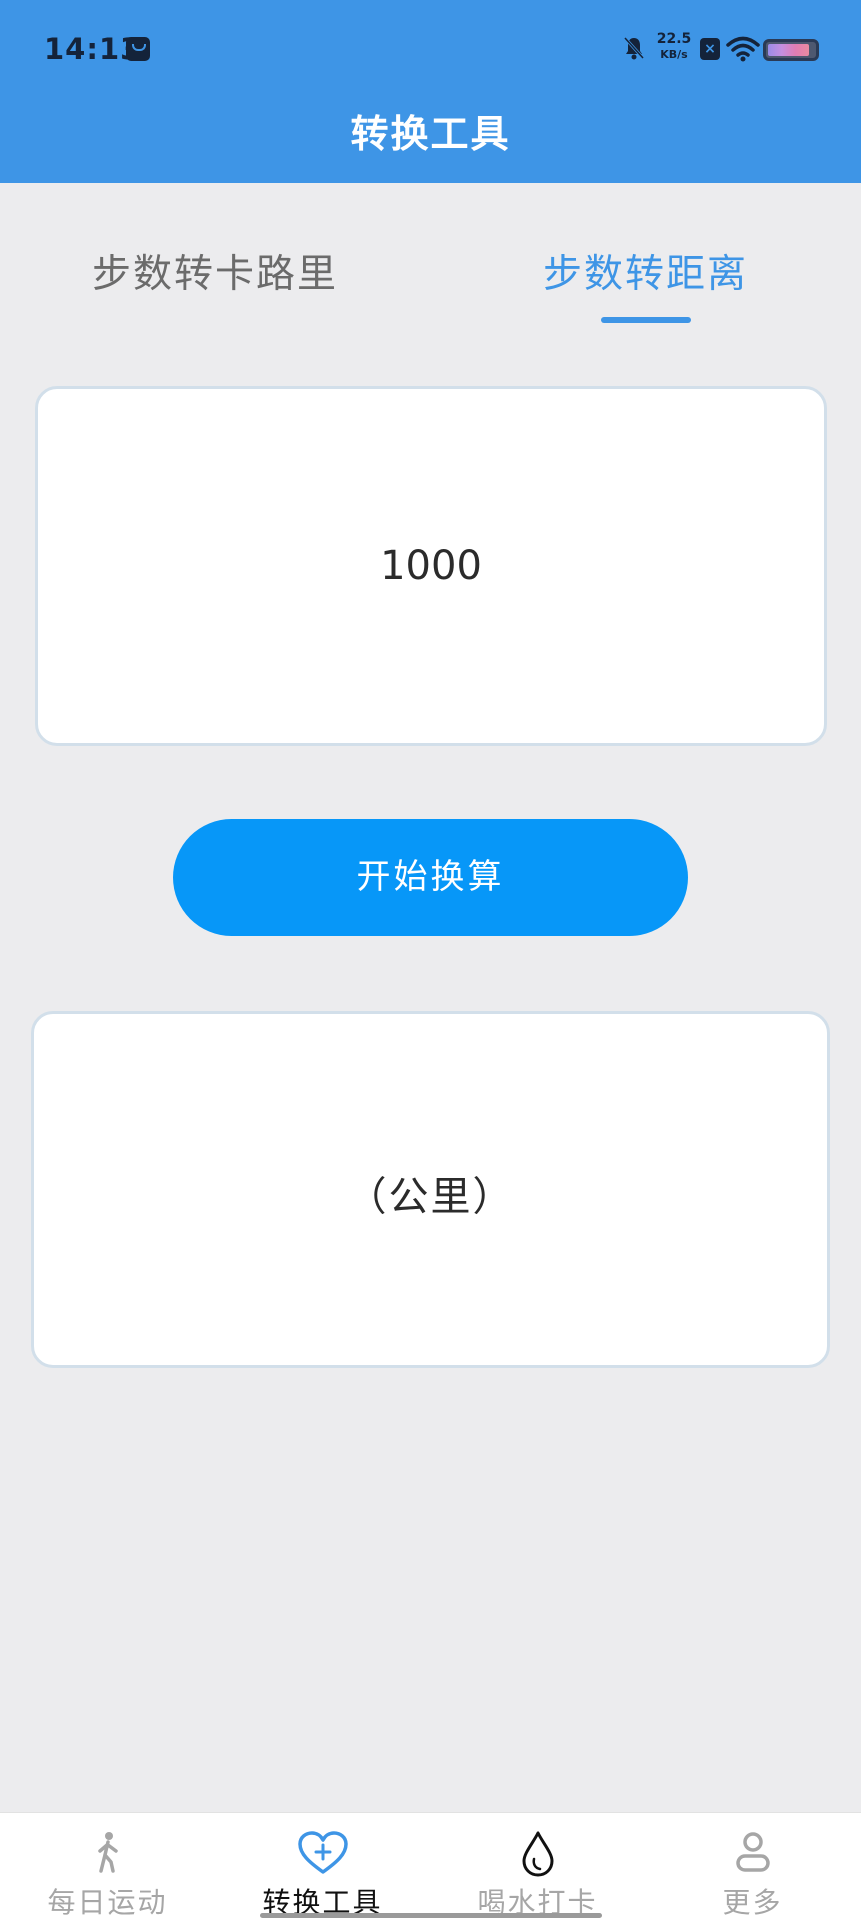 The width and height of the screenshot is (861, 1920). I want to click on battery-level, so click(788, 50).